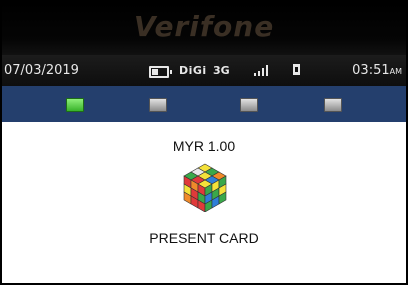 The width and height of the screenshot is (408, 285). I want to click on carrier-name: DiGi, so click(193, 70).